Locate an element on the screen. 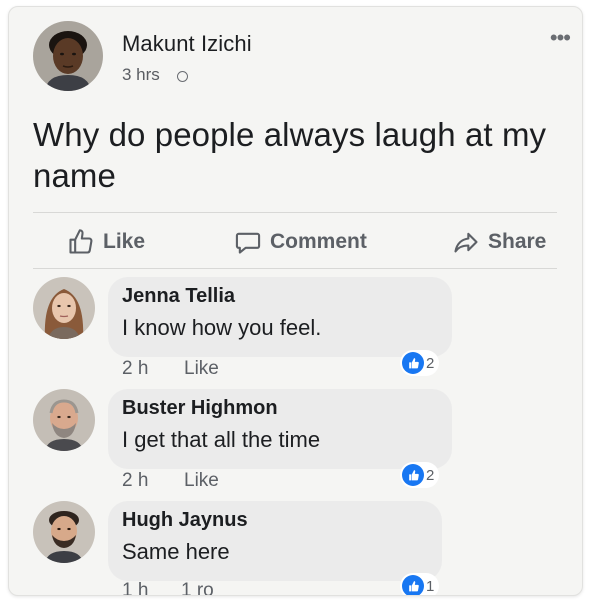 The width and height of the screenshot is (591, 600). author-avatar is located at coordinates (68, 56).